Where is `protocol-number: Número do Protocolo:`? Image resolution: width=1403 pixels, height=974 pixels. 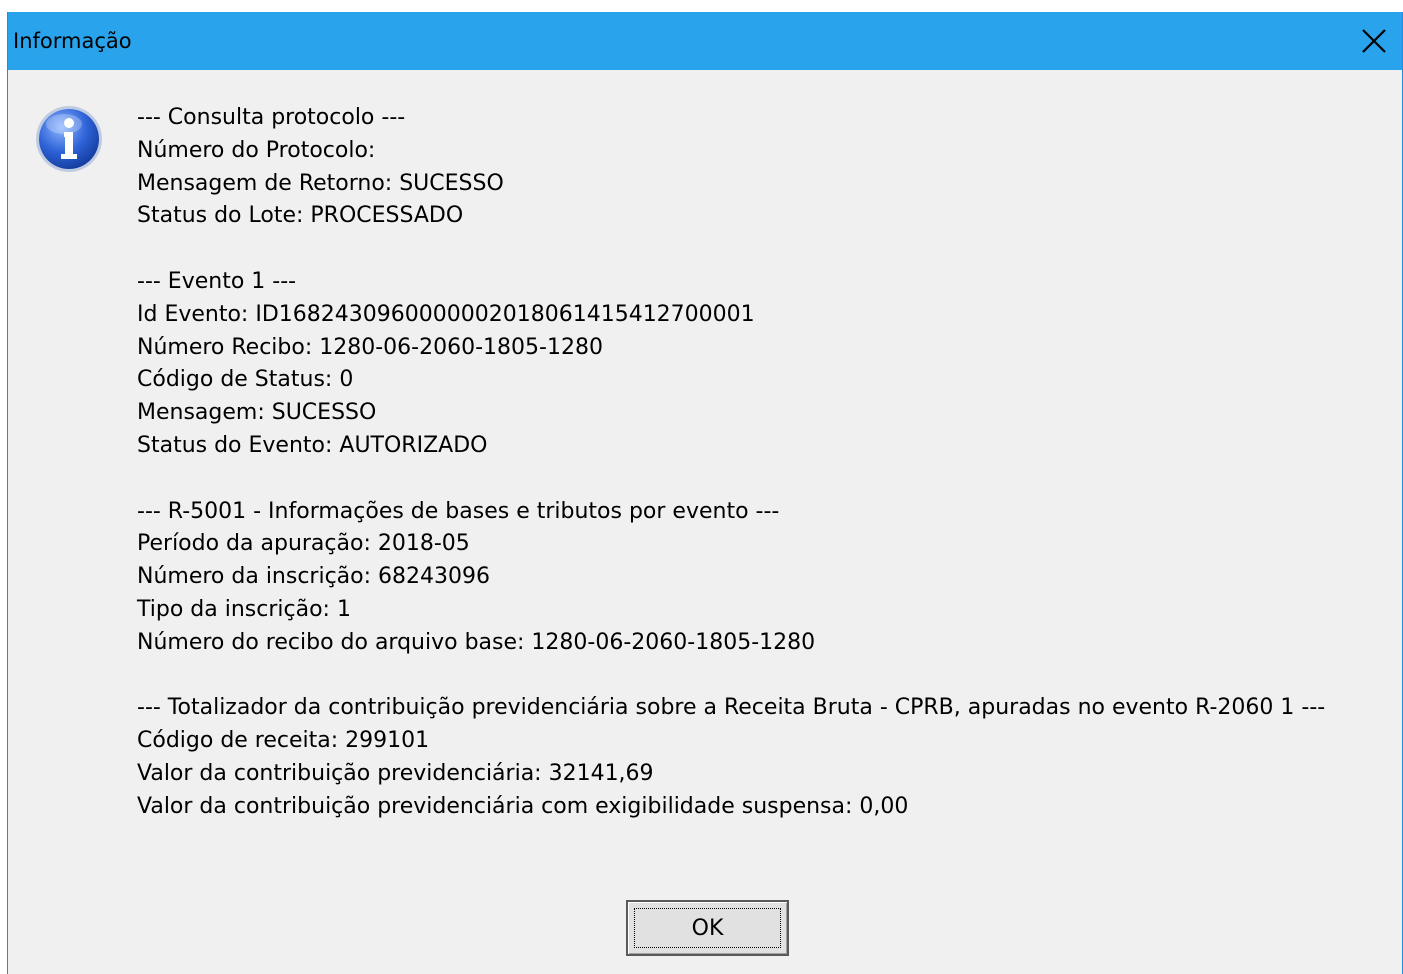 protocol-number: Número do Protocolo: is located at coordinates (256, 150).